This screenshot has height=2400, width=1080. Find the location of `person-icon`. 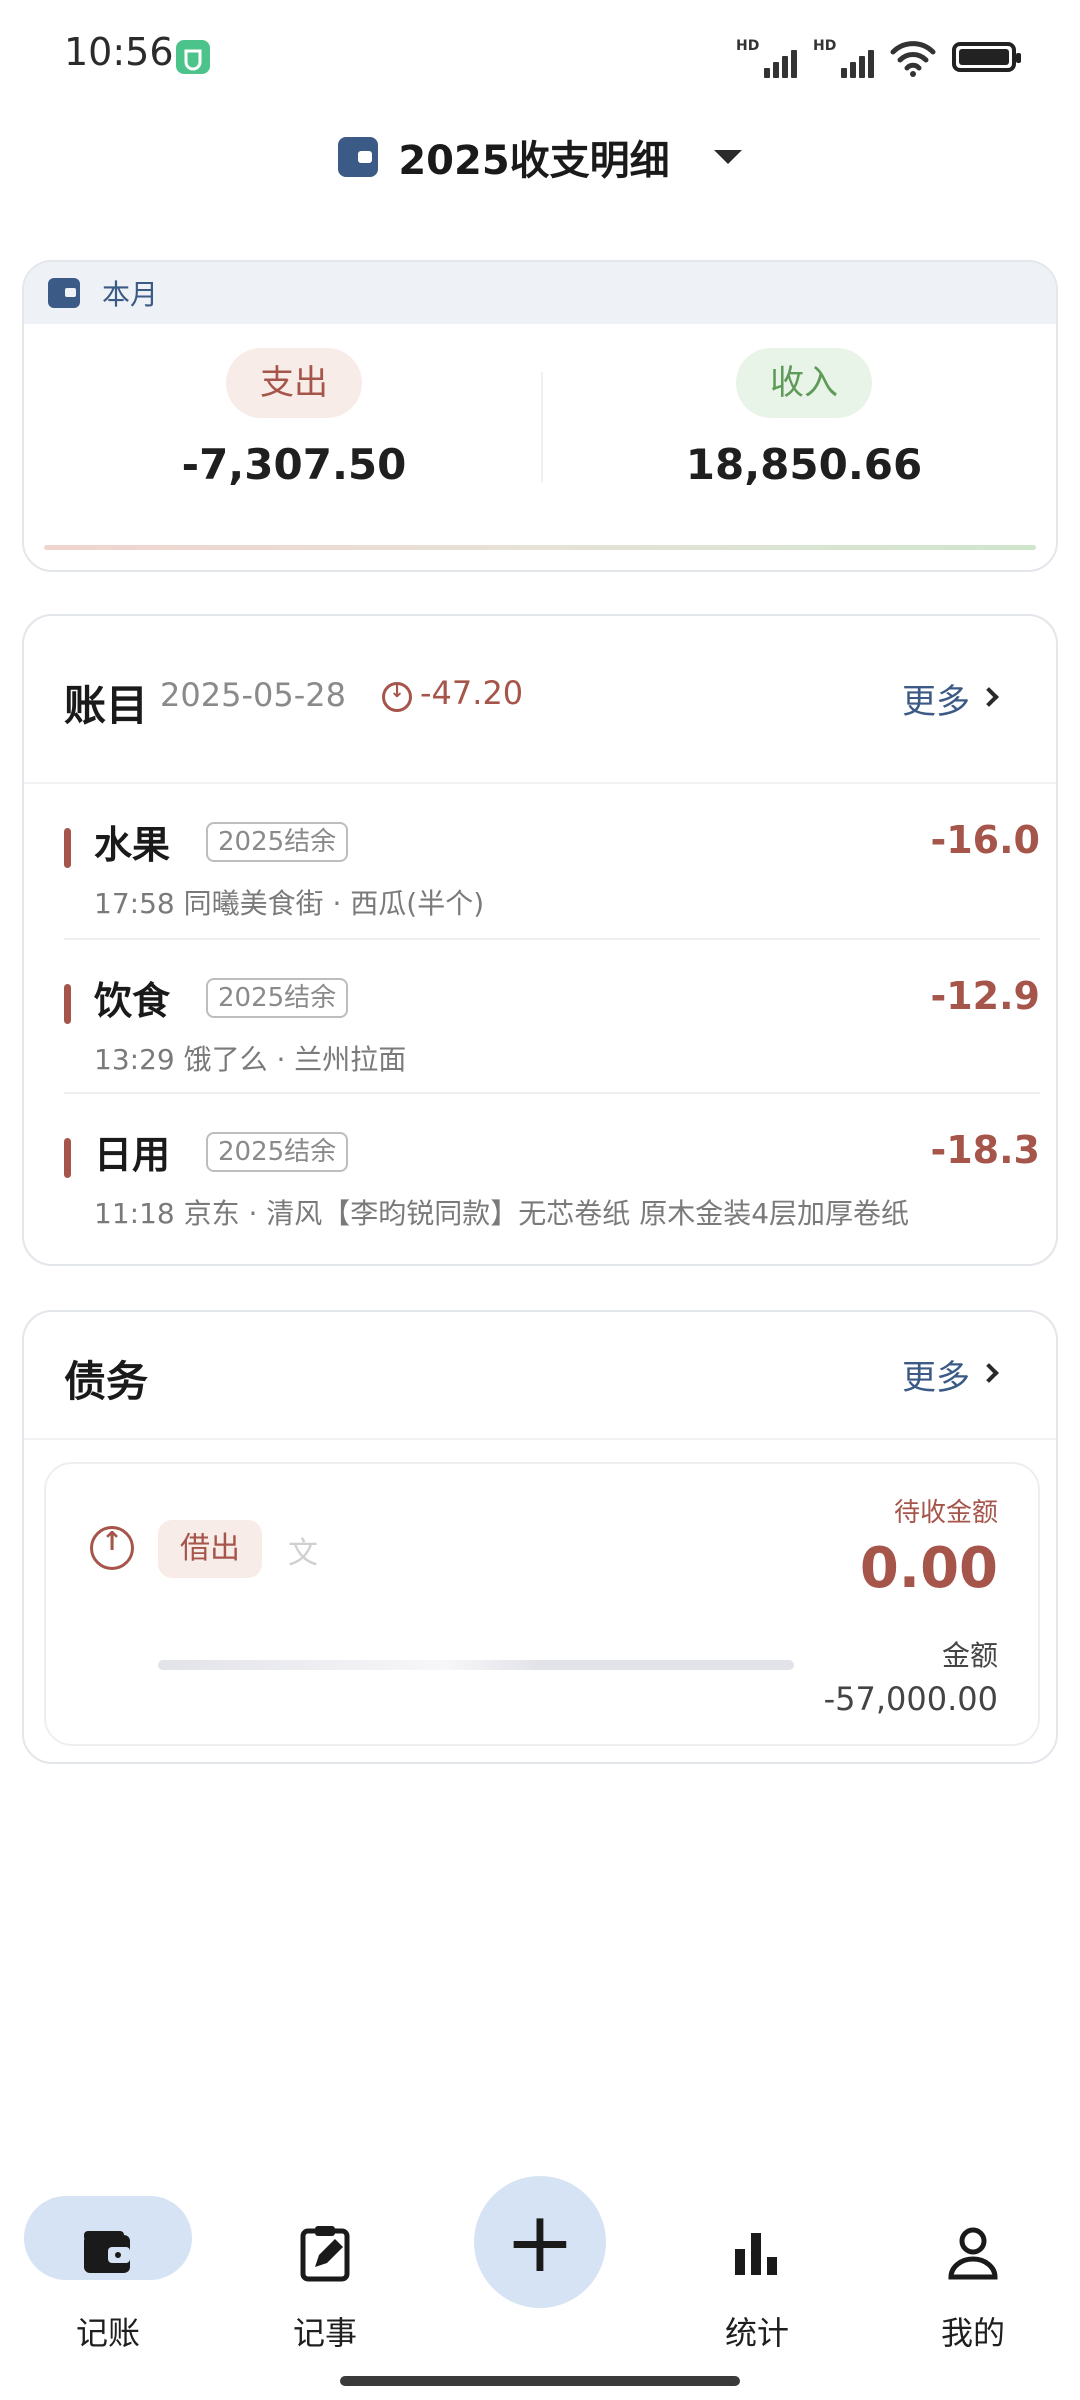

person-icon is located at coordinates (973, 2253).